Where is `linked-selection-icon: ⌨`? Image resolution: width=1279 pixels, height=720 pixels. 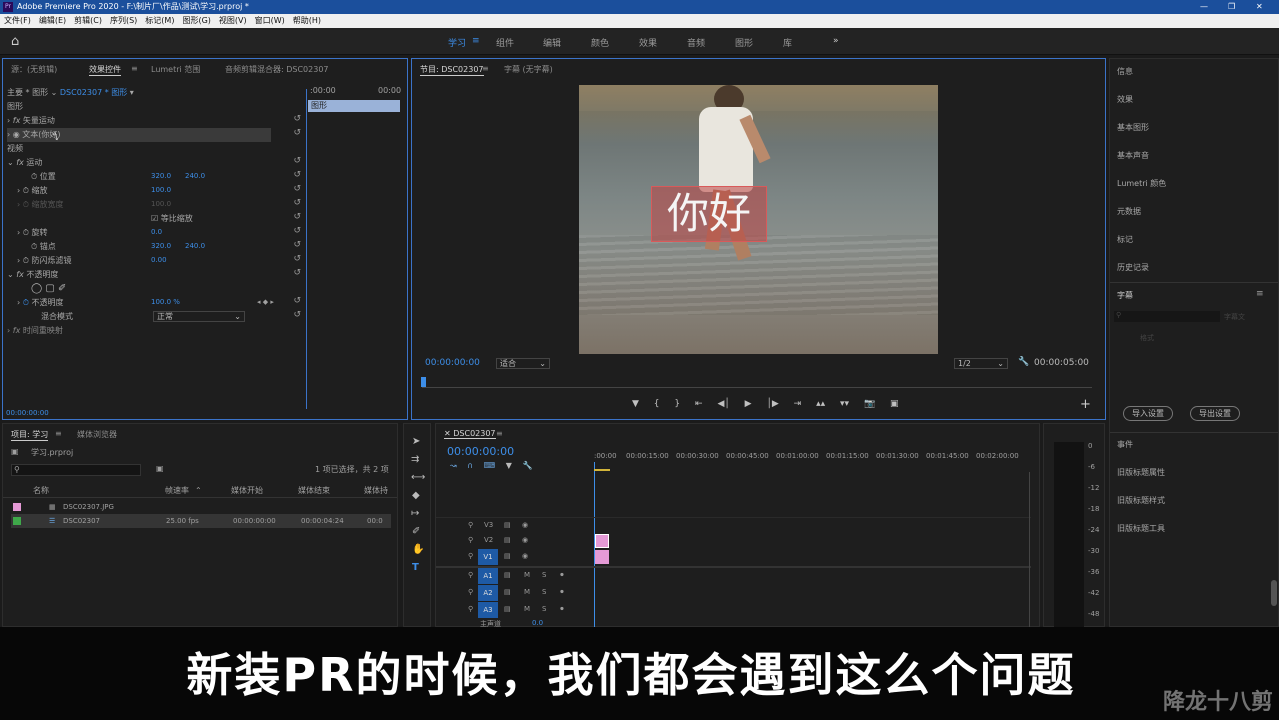
linked-selection-icon: ⌨ is located at coordinates (490, 465).